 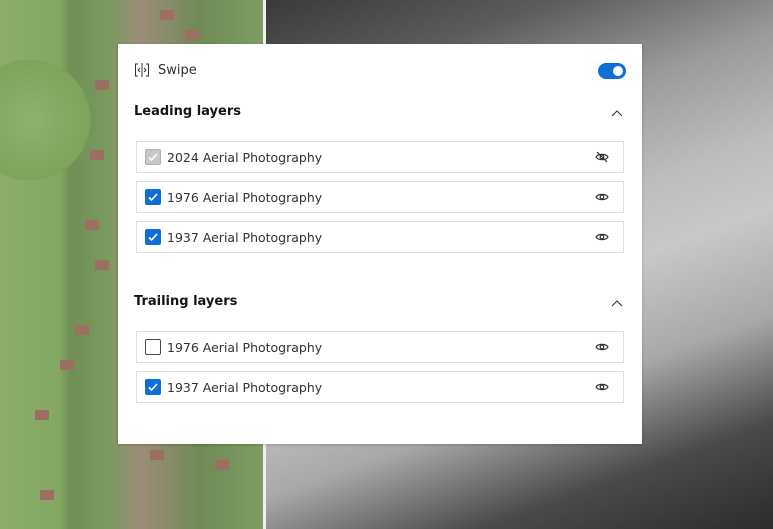 What do you see at coordinates (380, 157) in the screenshot?
I see `layer-row: 2024 Aerial Photography` at bounding box center [380, 157].